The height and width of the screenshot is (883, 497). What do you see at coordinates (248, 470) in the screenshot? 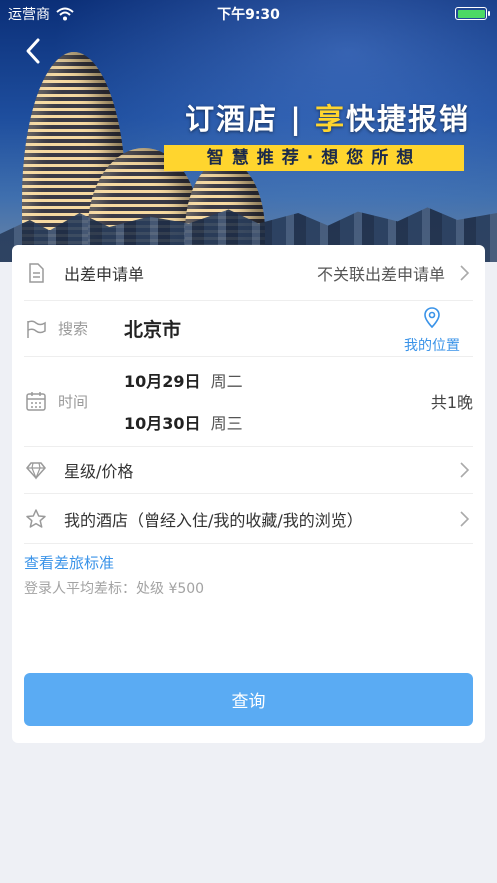
I see `star-price-row: 星级/价格` at bounding box center [248, 470].